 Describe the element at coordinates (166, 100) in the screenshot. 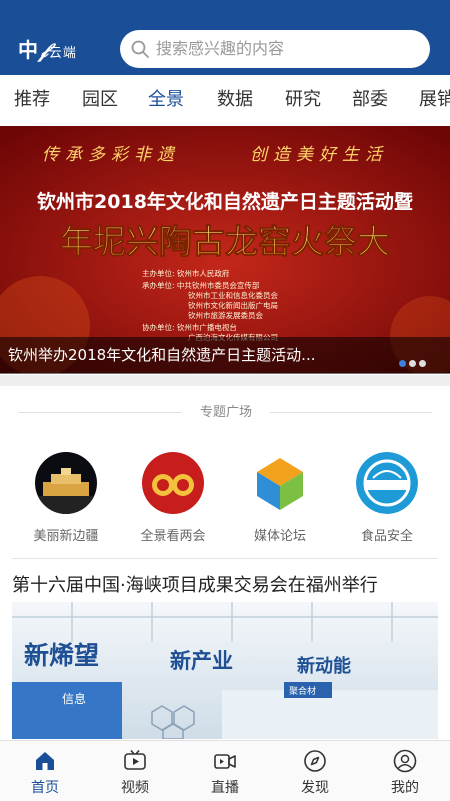

I see `tab-panorama: 全景` at that location.